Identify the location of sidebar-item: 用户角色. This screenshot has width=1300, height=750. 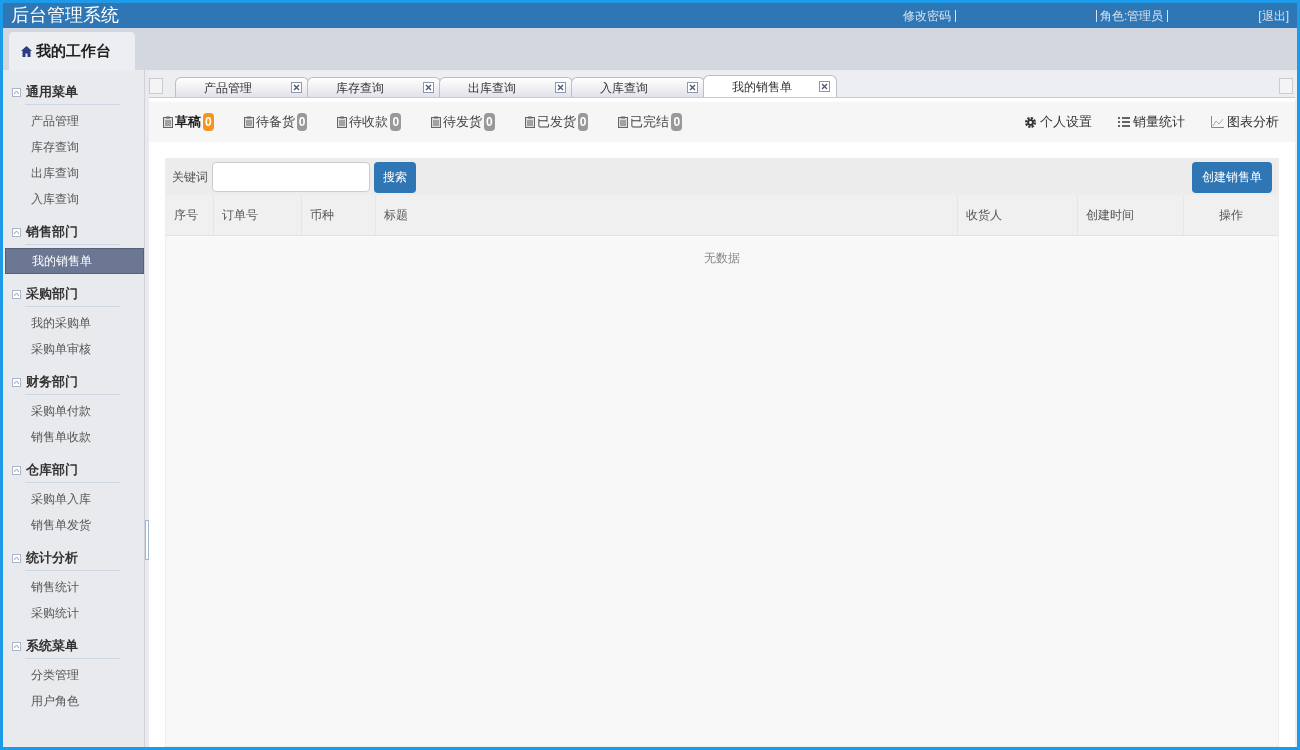
(74, 701).